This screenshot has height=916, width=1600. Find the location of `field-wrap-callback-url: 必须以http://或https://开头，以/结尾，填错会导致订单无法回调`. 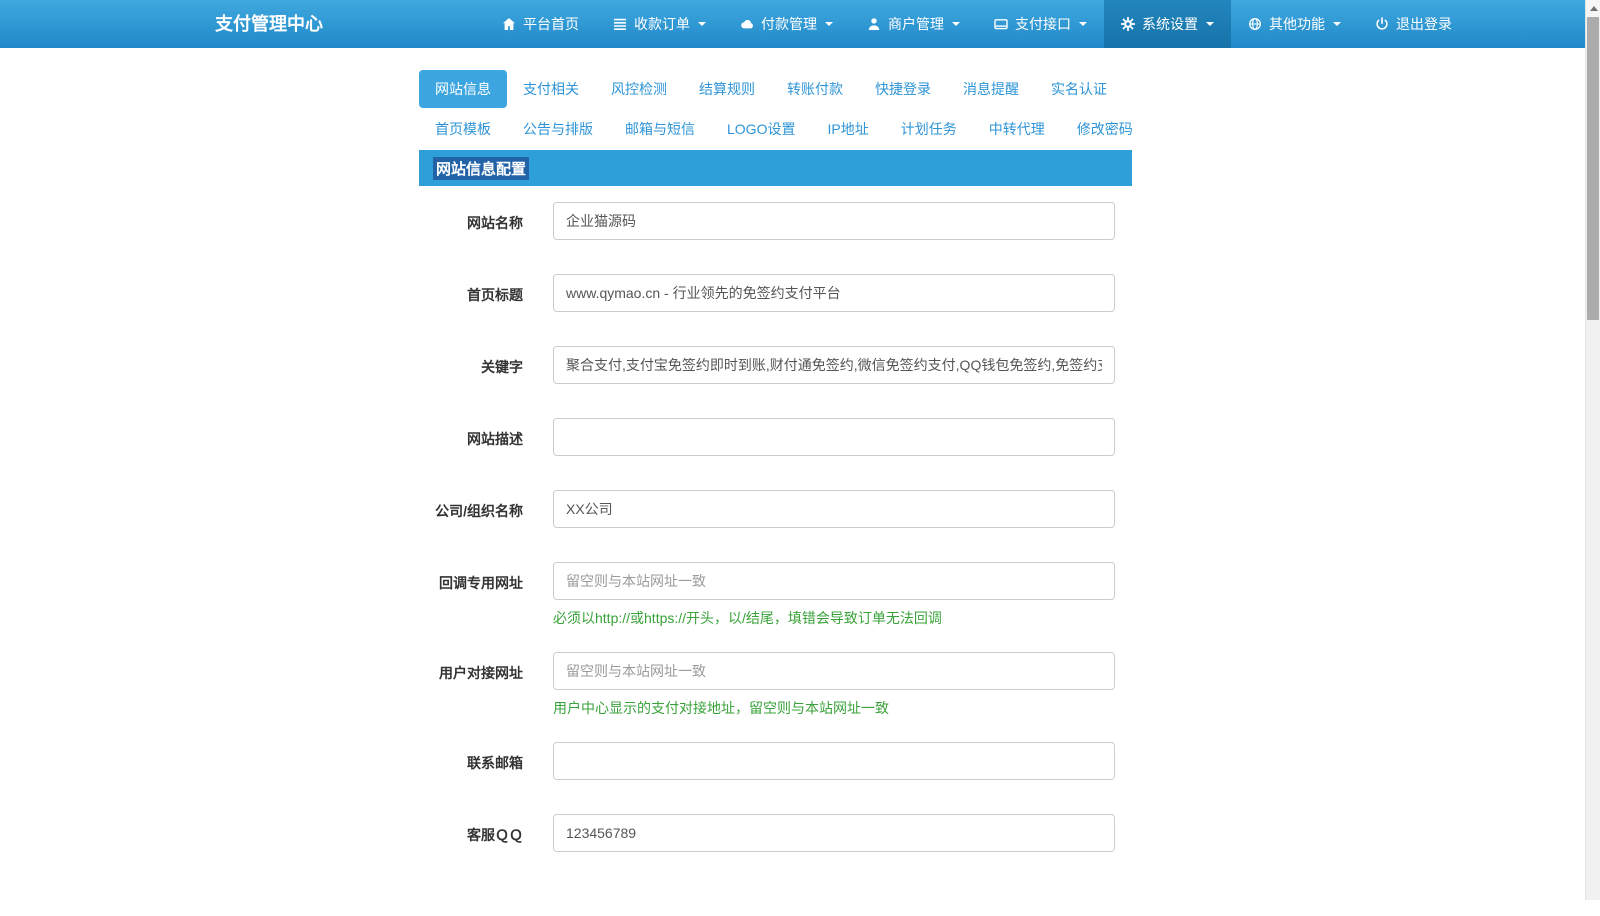

field-wrap-callback-url: 必须以http://或https://开头，以/结尾，填错会导致订单无法回调 is located at coordinates (834, 595).